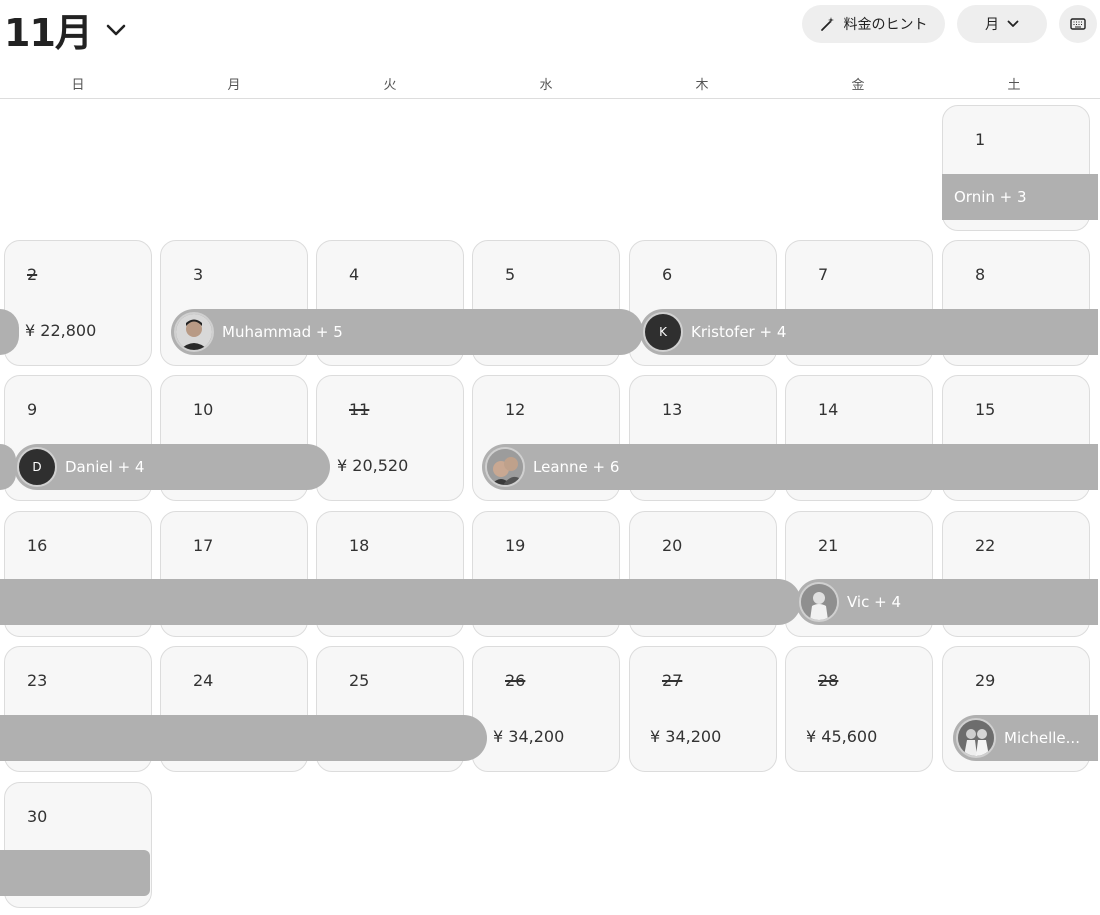  Describe the element at coordinates (61, 330) in the screenshot. I see `nightly-price: ¥ 22,800` at that location.